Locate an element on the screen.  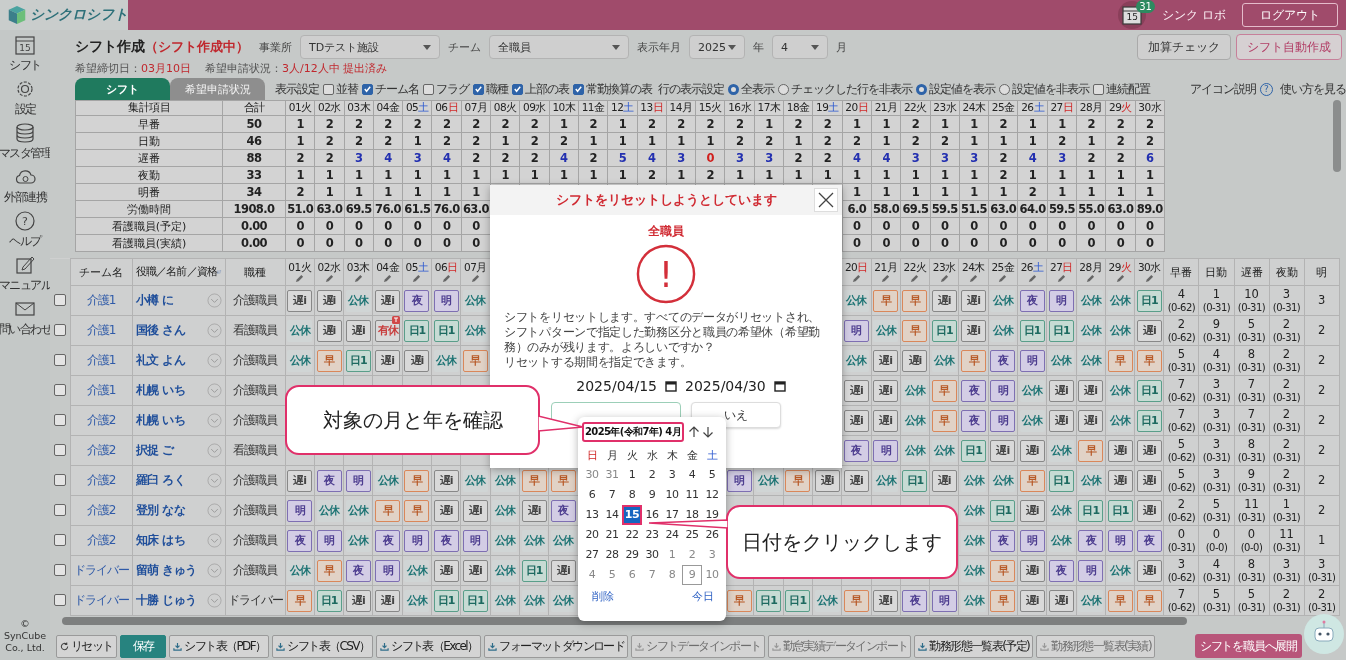
close-button is located at coordinates (826, 200).